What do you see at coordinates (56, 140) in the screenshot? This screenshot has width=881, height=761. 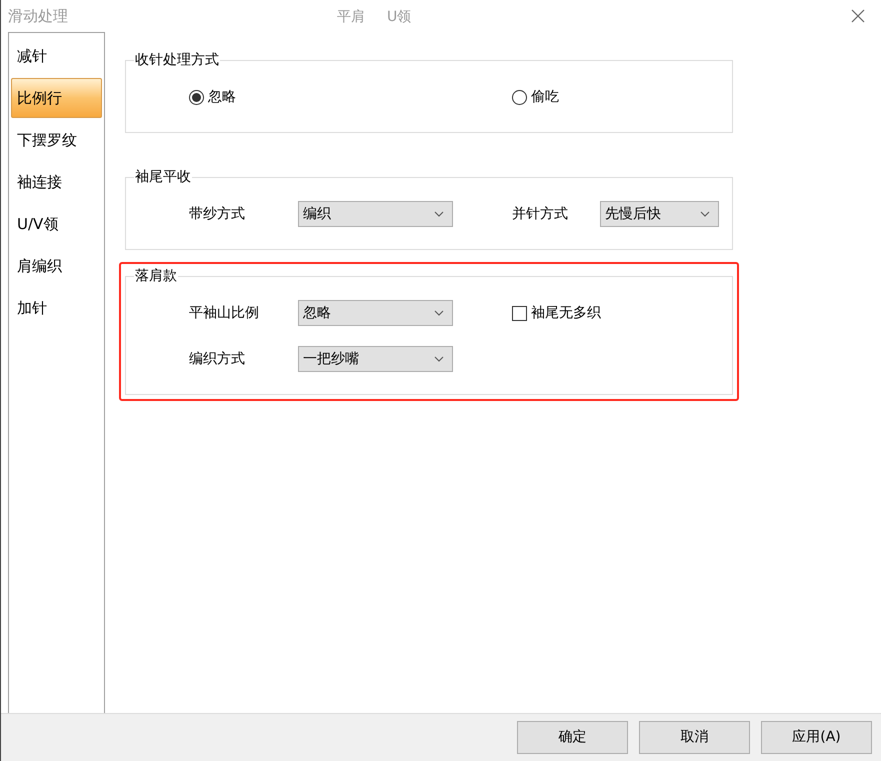 I see `sidebar-item: 下摆罗纹` at bounding box center [56, 140].